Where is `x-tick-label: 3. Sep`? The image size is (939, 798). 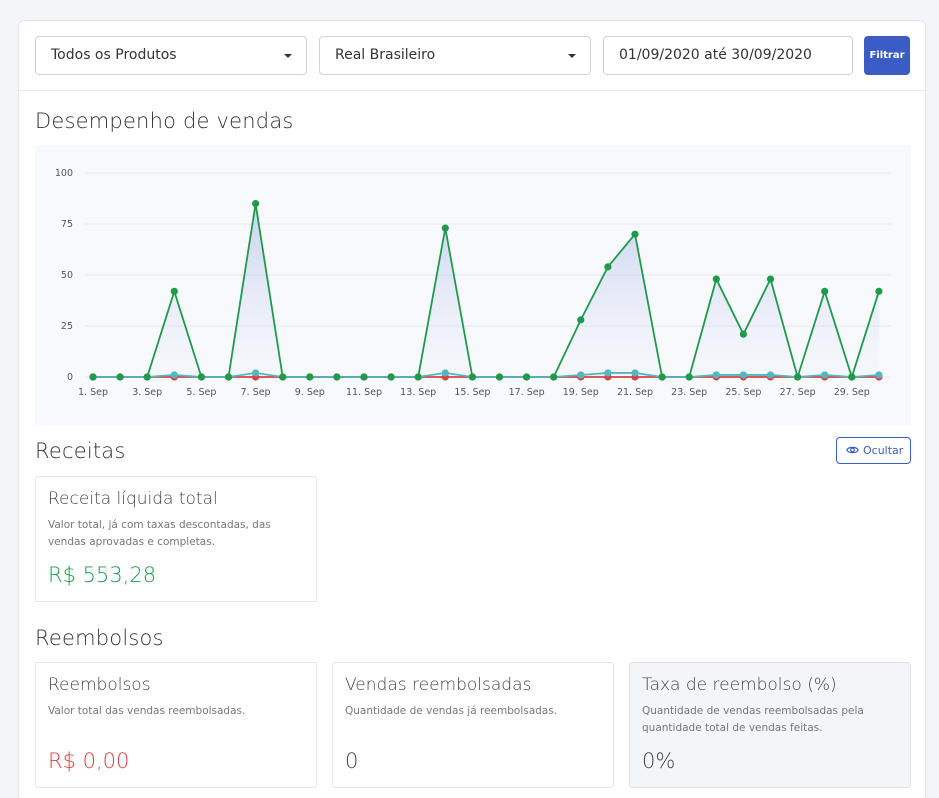
x-tick-label: 3. Sep is located at coordinates (147, 392).